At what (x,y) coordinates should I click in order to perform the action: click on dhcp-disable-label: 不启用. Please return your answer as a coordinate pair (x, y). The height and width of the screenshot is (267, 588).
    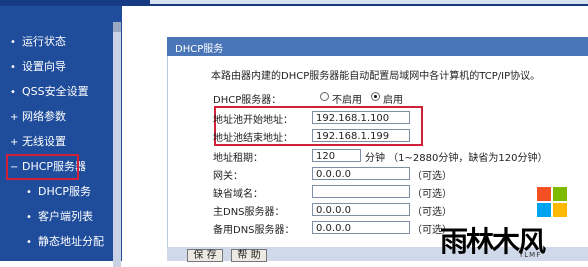
    Looking at the image, I should click on (347, 100).